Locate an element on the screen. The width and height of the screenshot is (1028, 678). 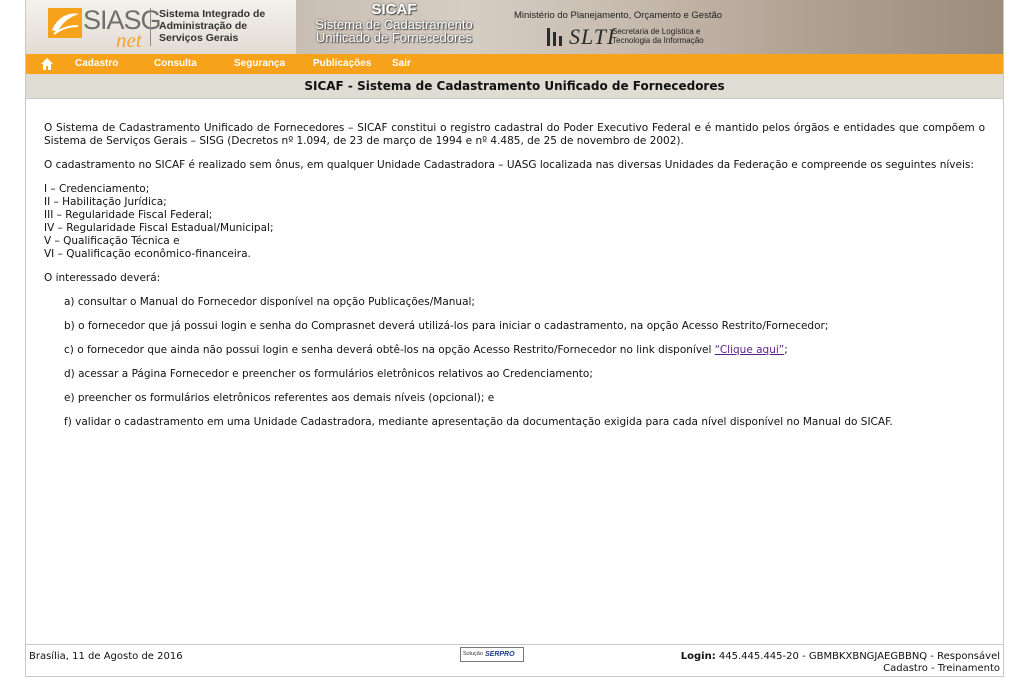
sicaf-subtitle-2: Unificado de Fornecedores is located at coordinates (394, 37).